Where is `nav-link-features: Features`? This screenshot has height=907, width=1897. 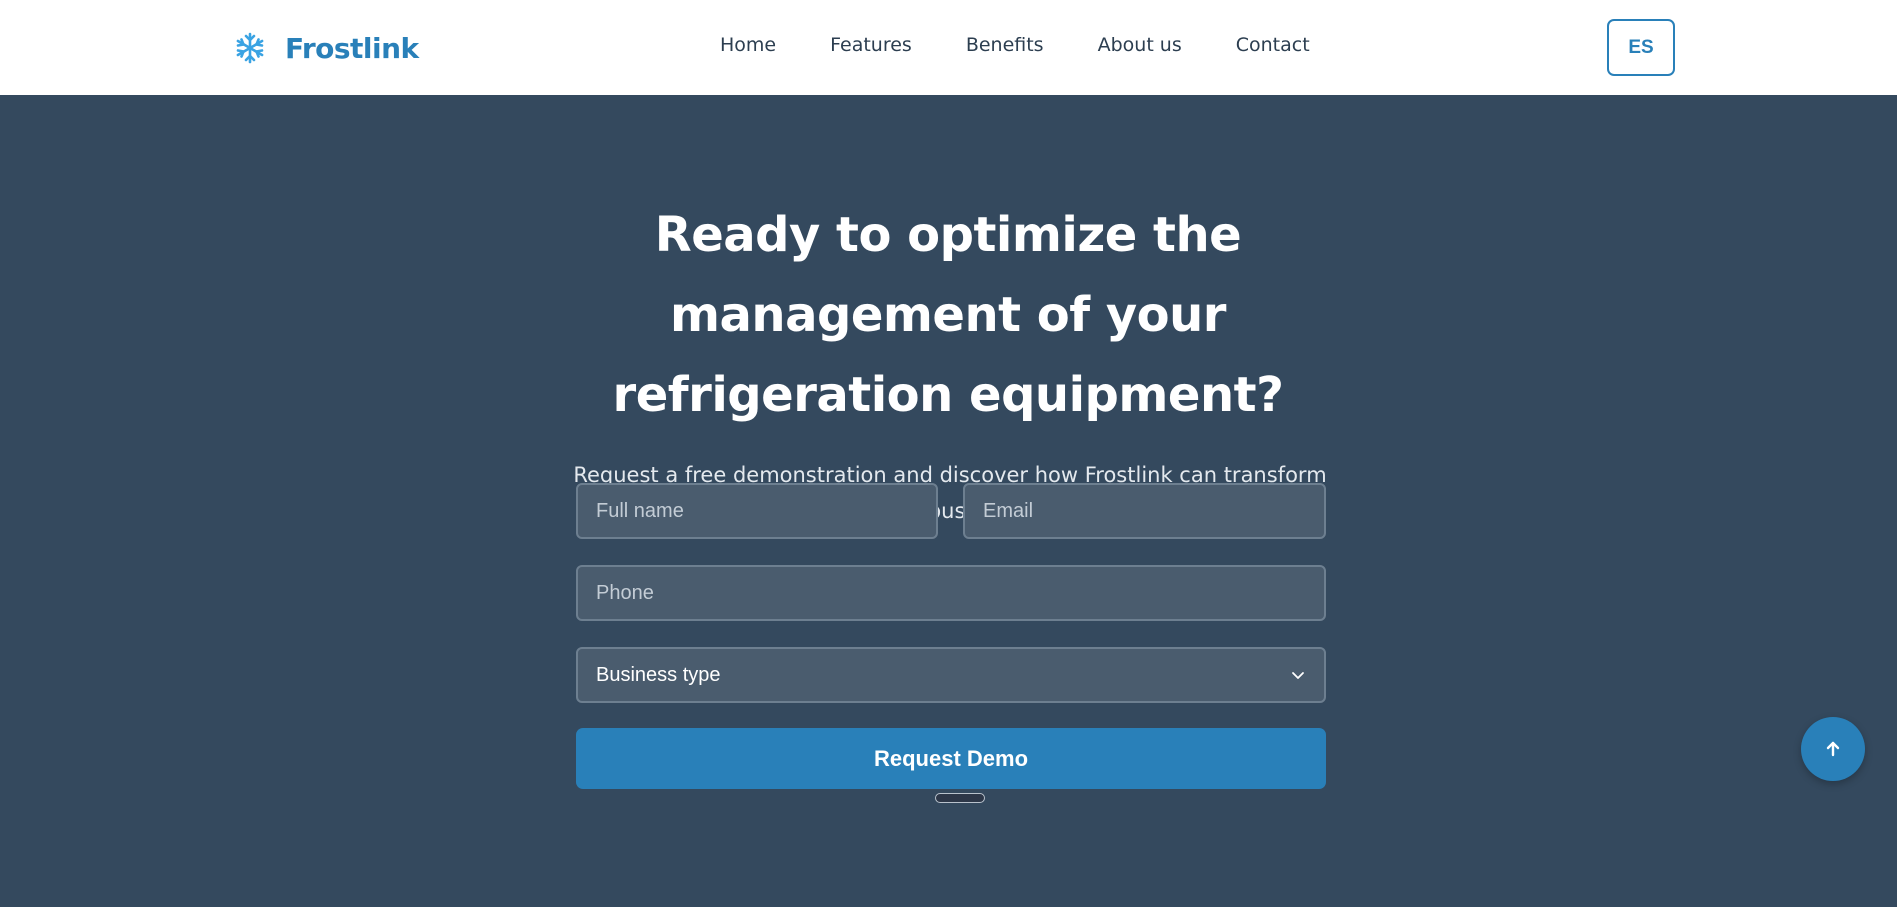 nav-link-features: Features is located at coordinates (871, 45).